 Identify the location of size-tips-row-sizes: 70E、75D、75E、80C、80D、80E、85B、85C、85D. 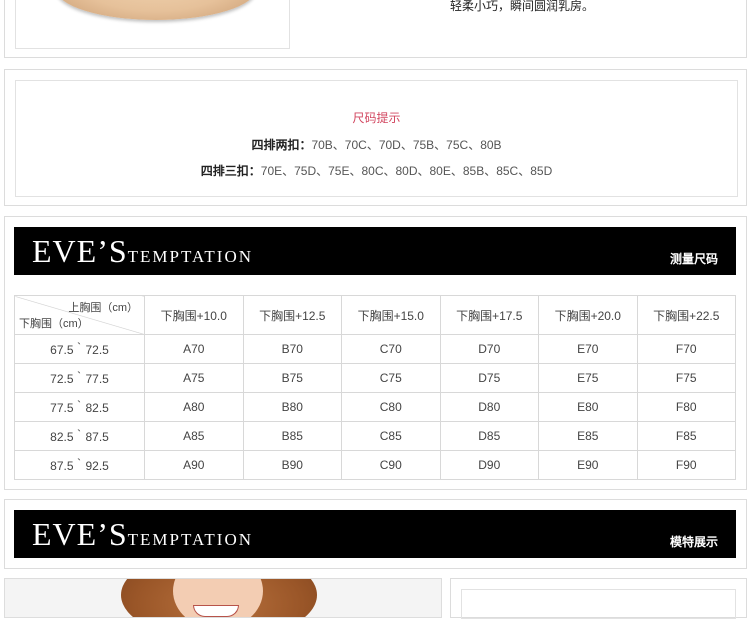
(406, 171).